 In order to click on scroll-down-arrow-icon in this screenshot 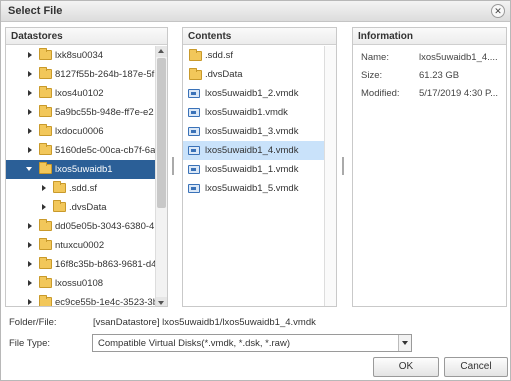, I will do `click(161, 301)`.